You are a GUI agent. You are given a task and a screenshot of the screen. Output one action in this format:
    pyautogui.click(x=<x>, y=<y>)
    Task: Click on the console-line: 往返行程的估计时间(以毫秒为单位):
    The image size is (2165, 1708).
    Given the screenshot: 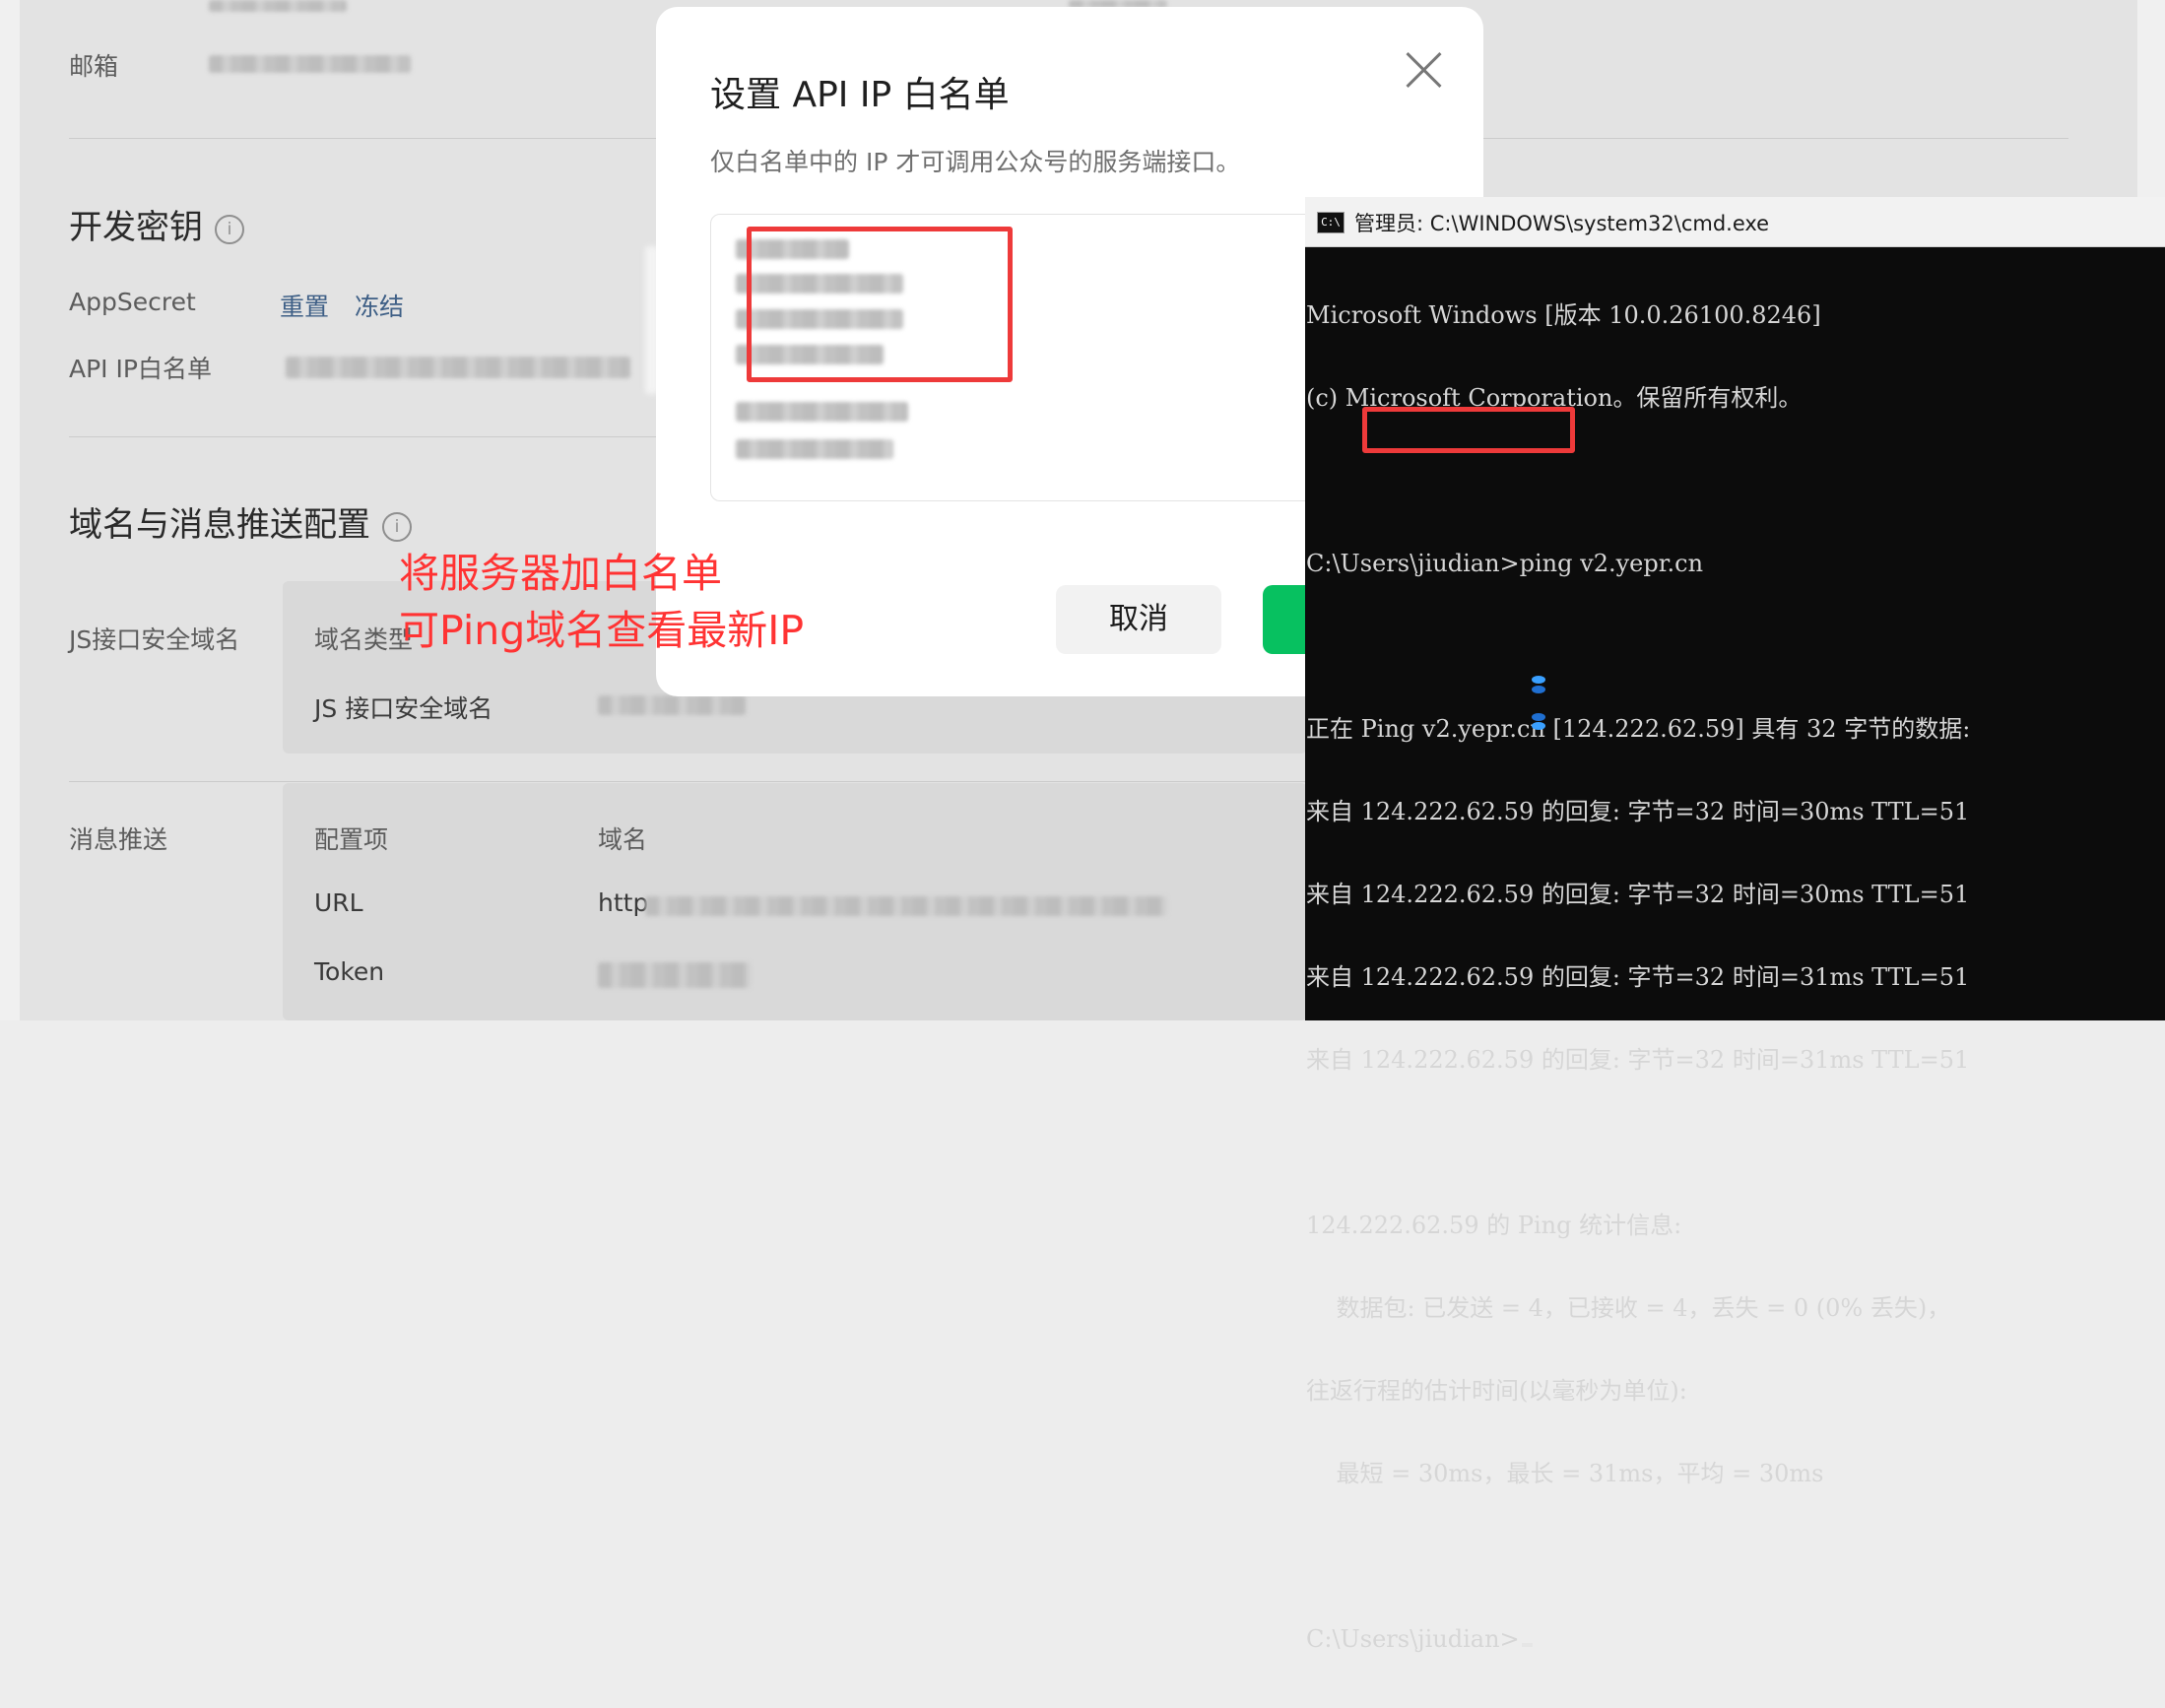 What is the action you would take?
    pyautogui.click(x=1496, y=1391)
    